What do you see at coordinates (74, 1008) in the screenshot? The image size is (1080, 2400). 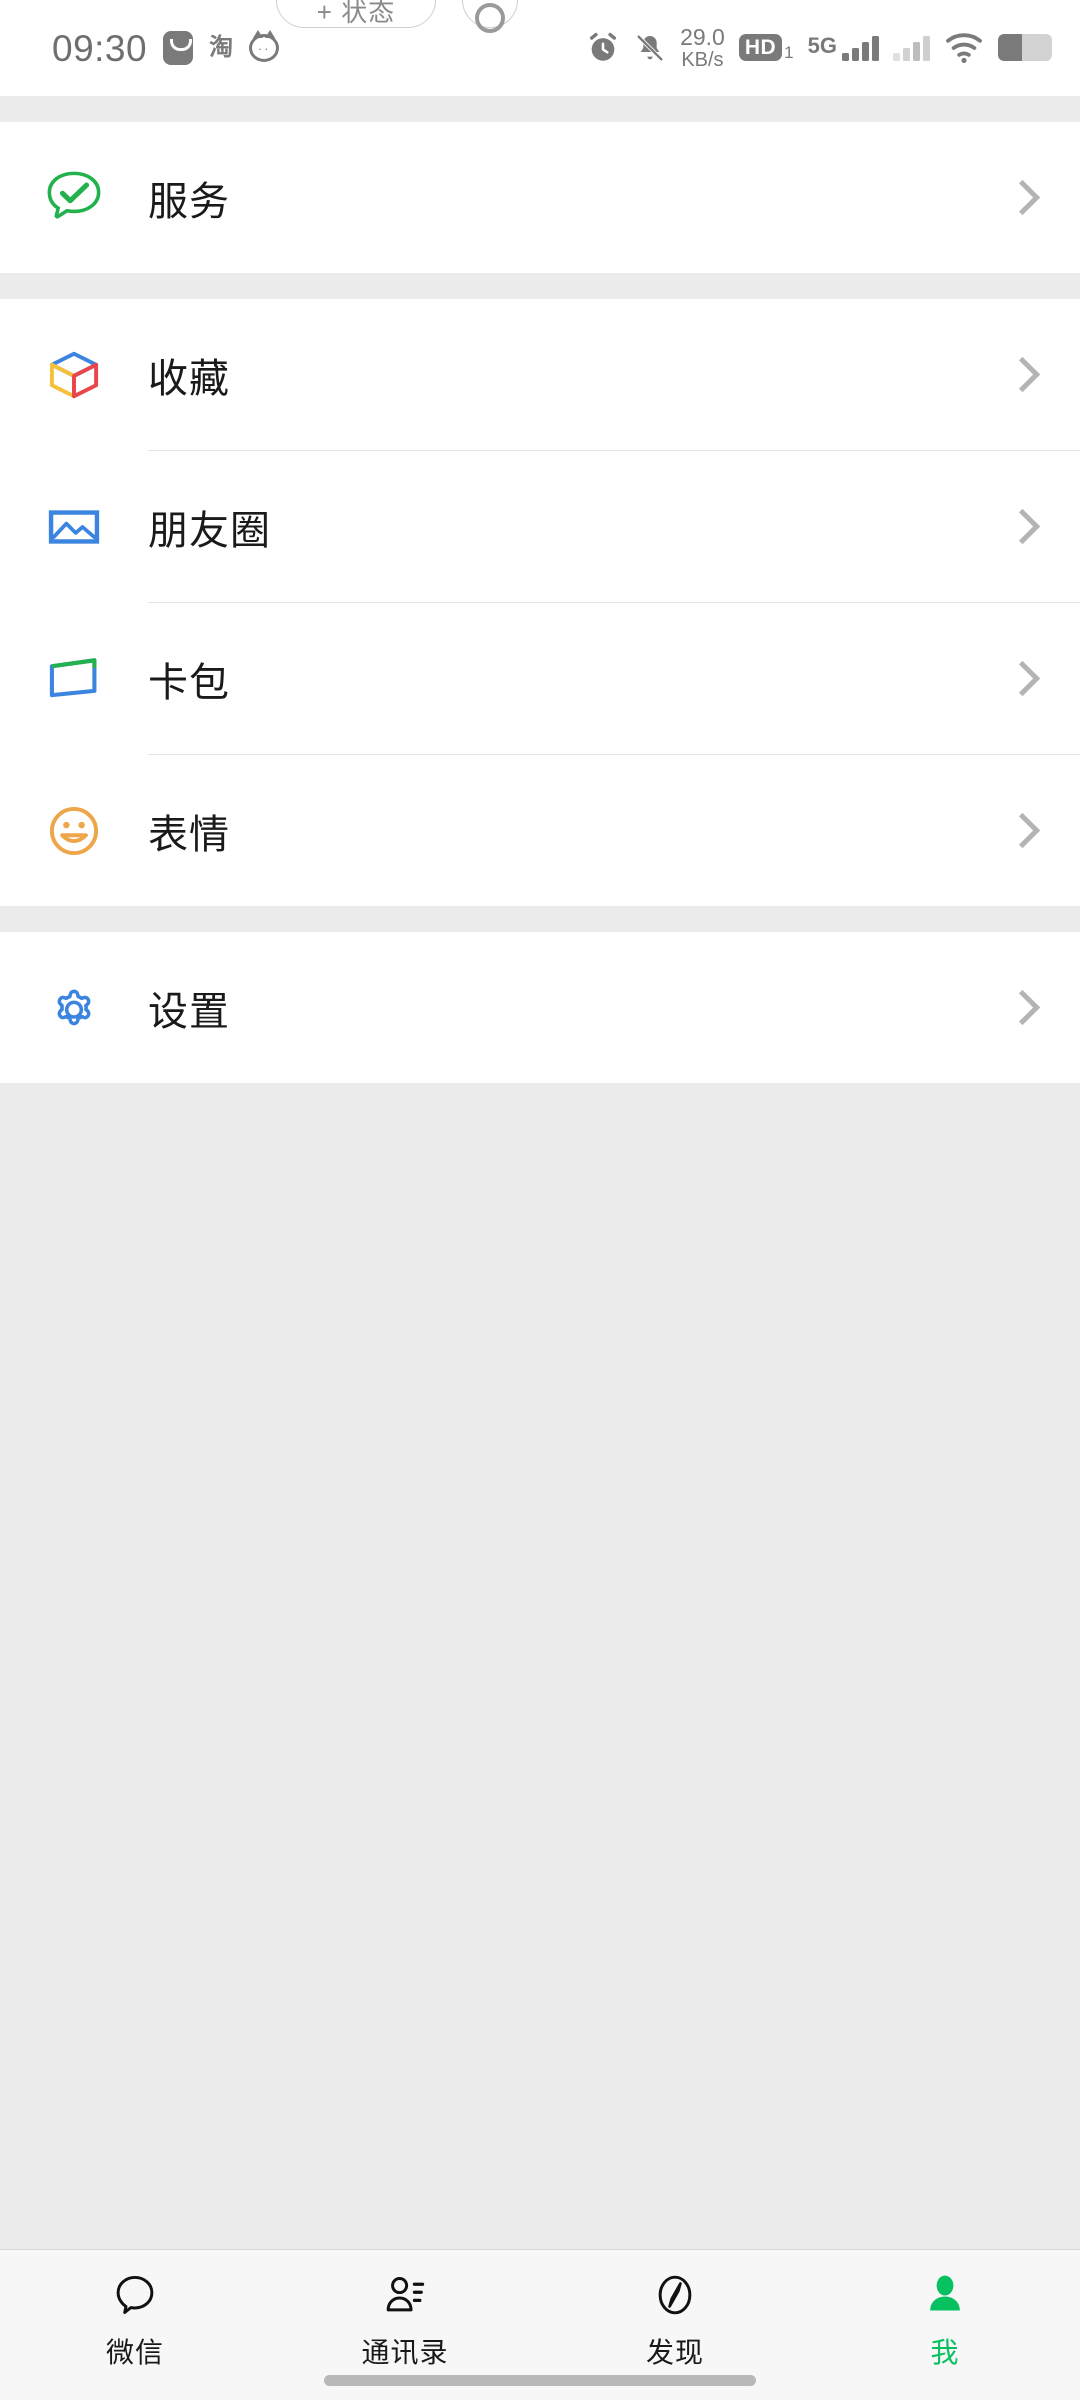 I see `settings-gear-icon` at bounding box center [74, 1008].